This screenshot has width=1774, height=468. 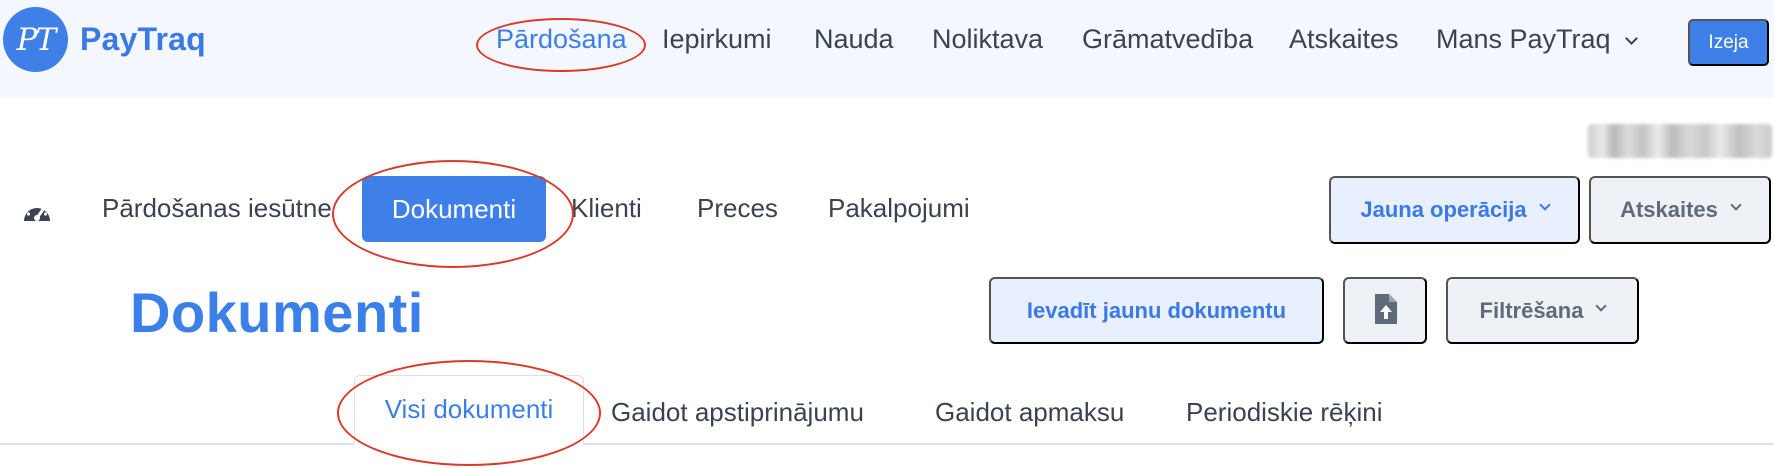 I want to click on topnav-mans-paytraq-label: Mans PayTraq, so click(x=1523, y=39).